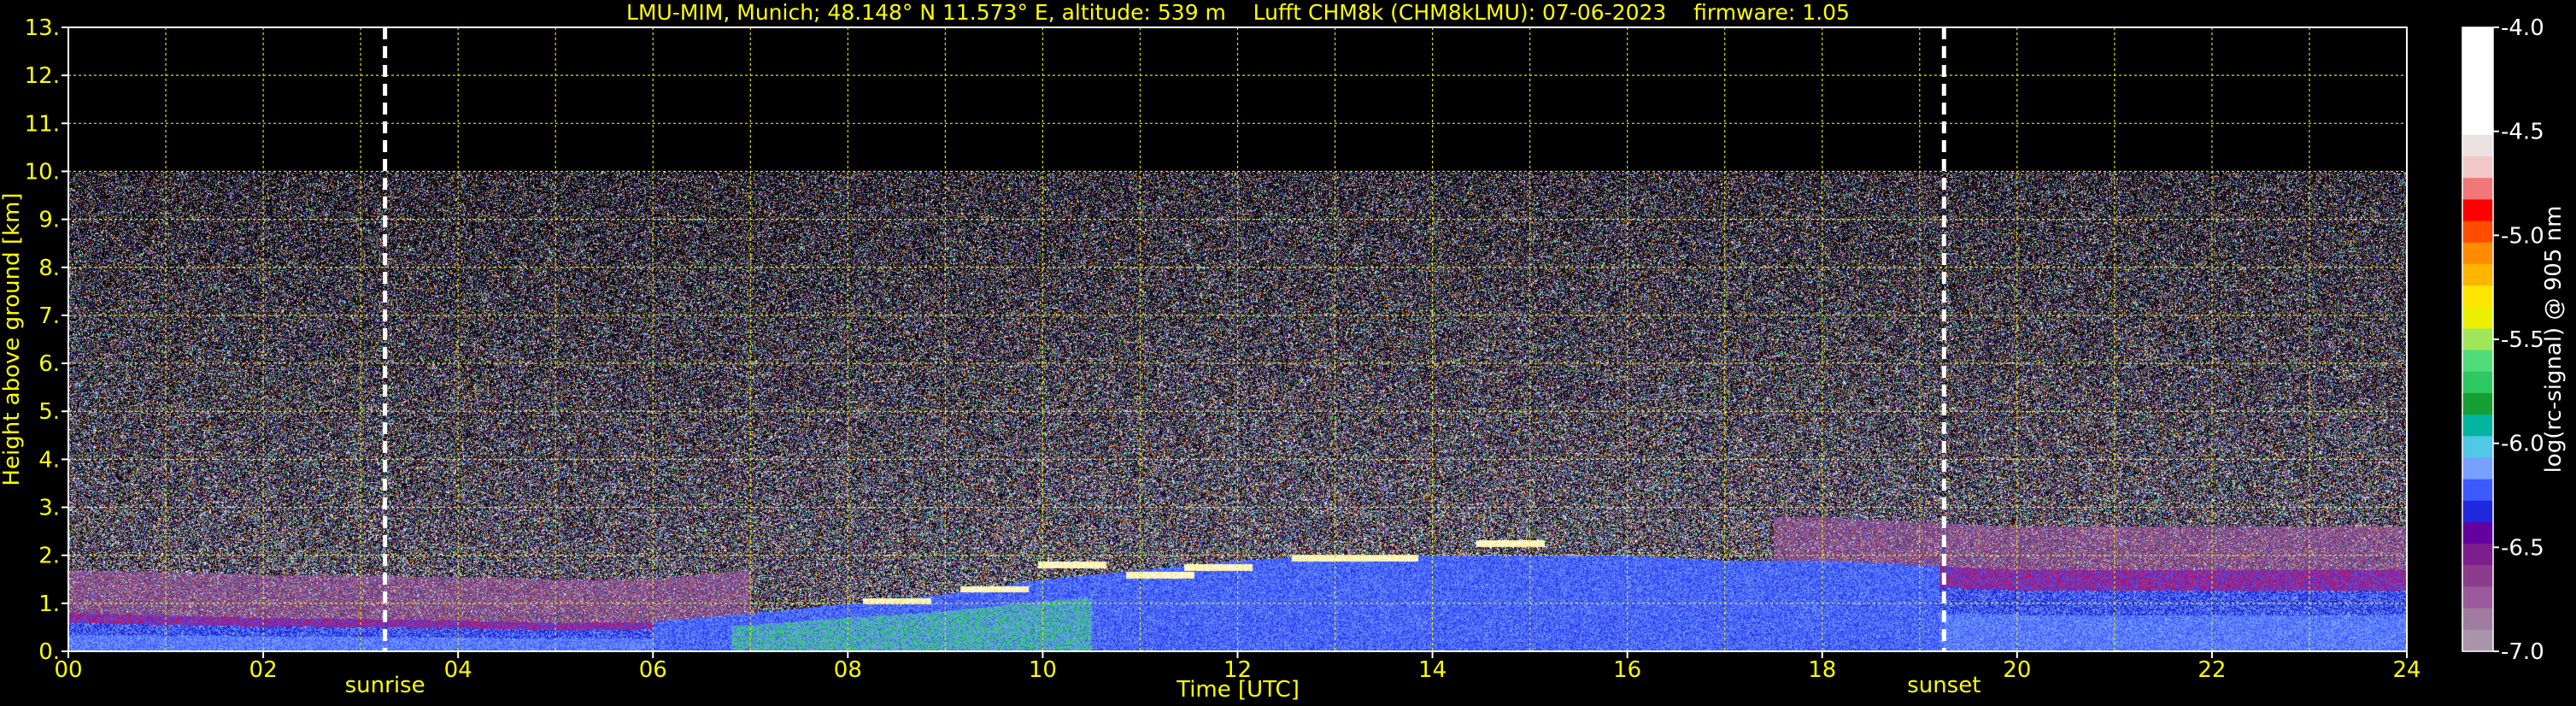 The image size is (2576, 706). I want to click on colorbar-tick-label: -7.0, so click(2522, 652).